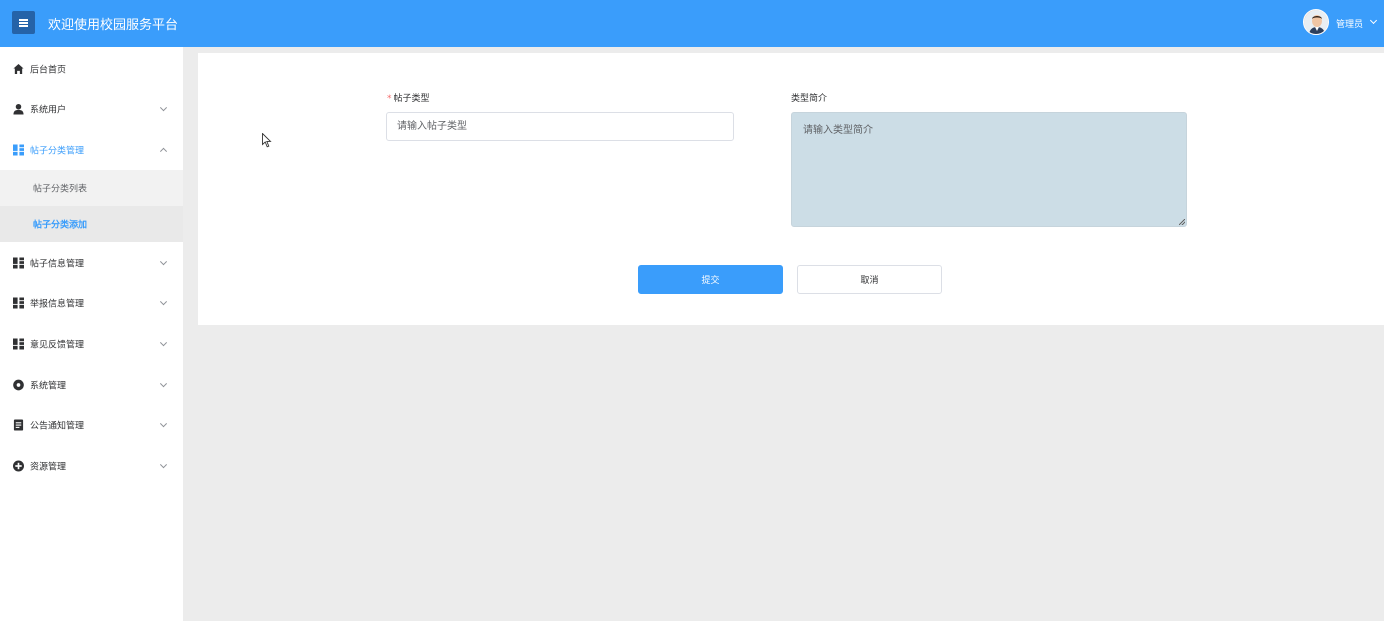 This screenshot has width=1384, height=621. What do you see at coordinates (57, 426) in the screenshot?
I see `sidebar-item-label: 公告通知管理` at bounding box center [57, 426].